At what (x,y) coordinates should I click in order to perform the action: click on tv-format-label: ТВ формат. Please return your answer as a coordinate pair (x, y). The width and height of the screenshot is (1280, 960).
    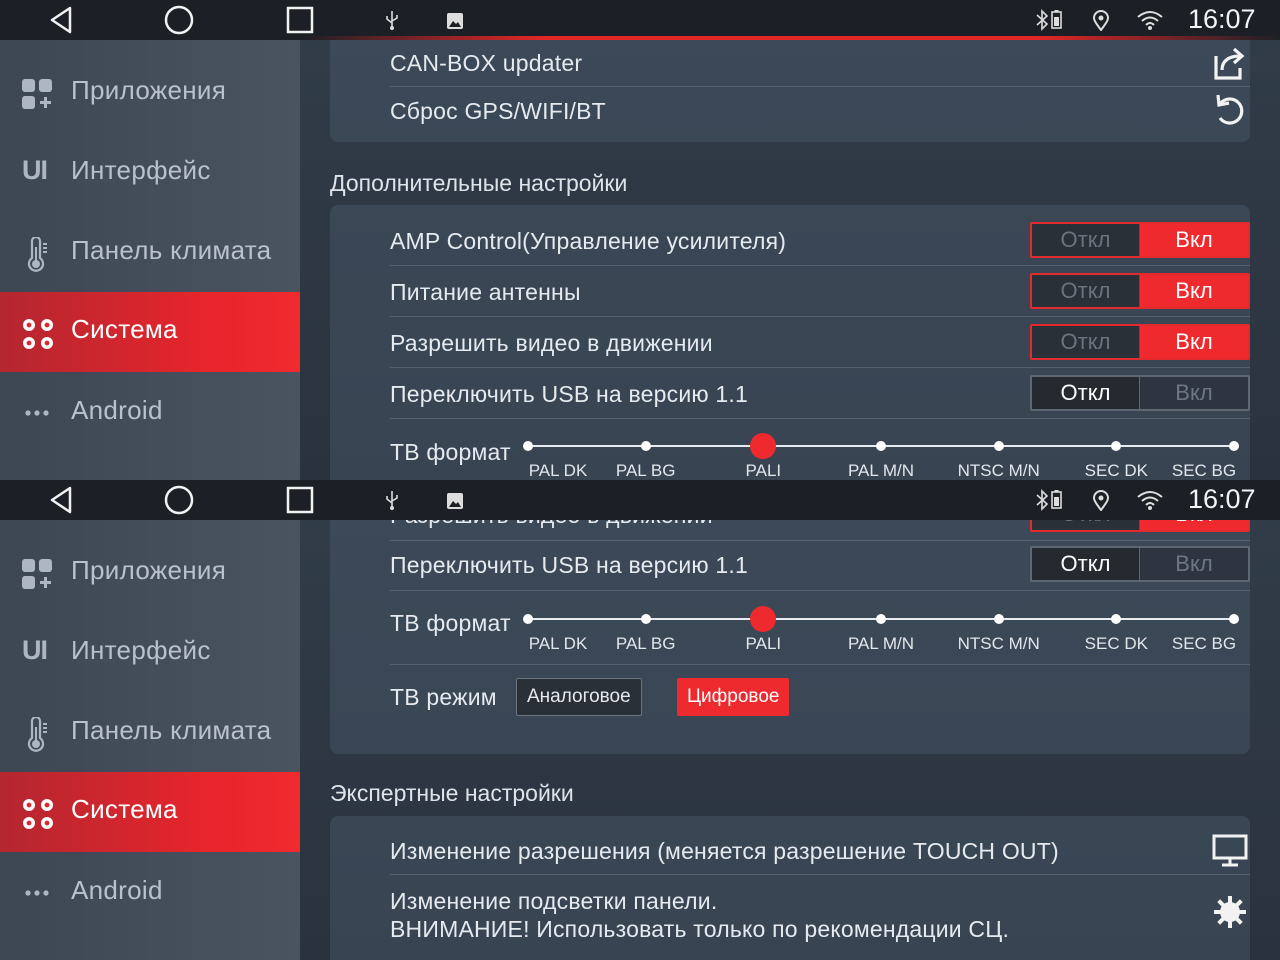
    Looking at the image, I should click on (450, 623).